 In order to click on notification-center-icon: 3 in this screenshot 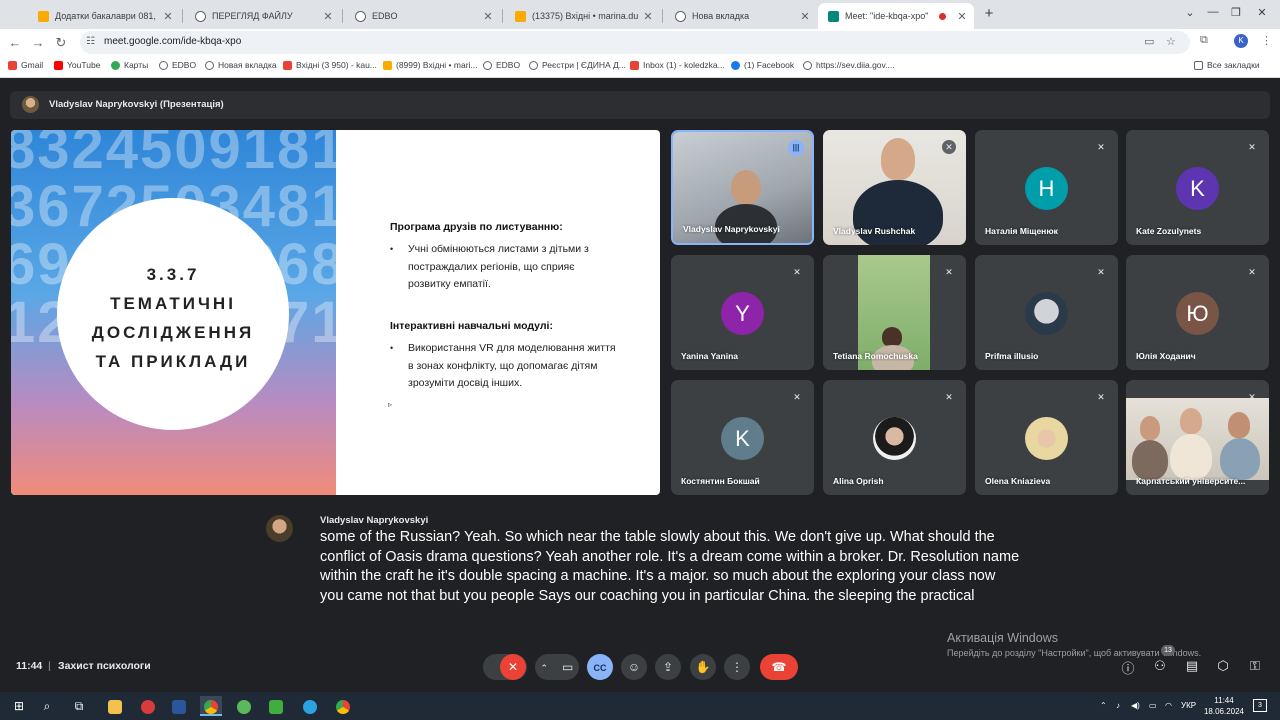, I will do `click(1260, 705)`.